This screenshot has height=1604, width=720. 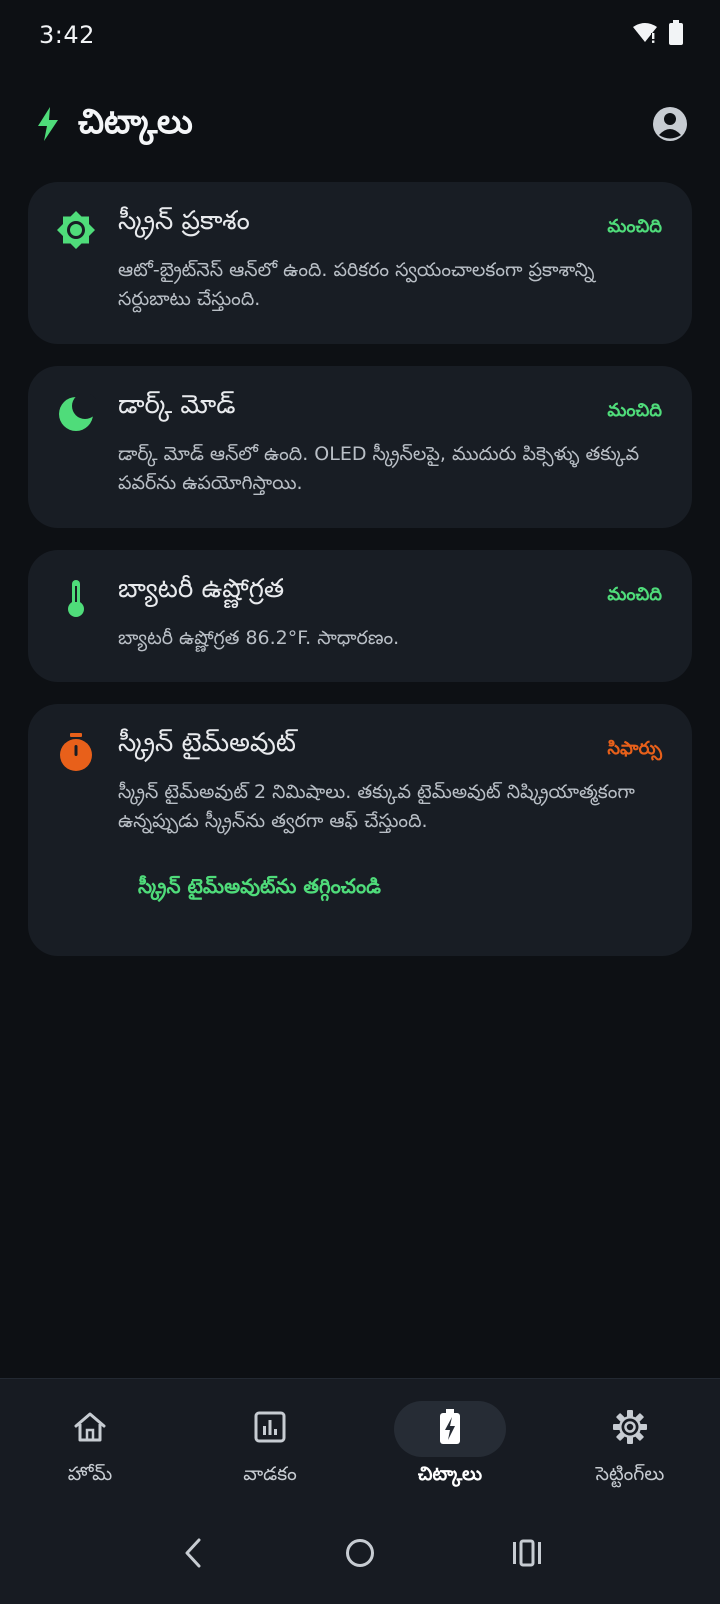 What do you see at coordinates (76, 598) in the screenshot?
I see `thermometer-icon` at bounding box center [76, 598].